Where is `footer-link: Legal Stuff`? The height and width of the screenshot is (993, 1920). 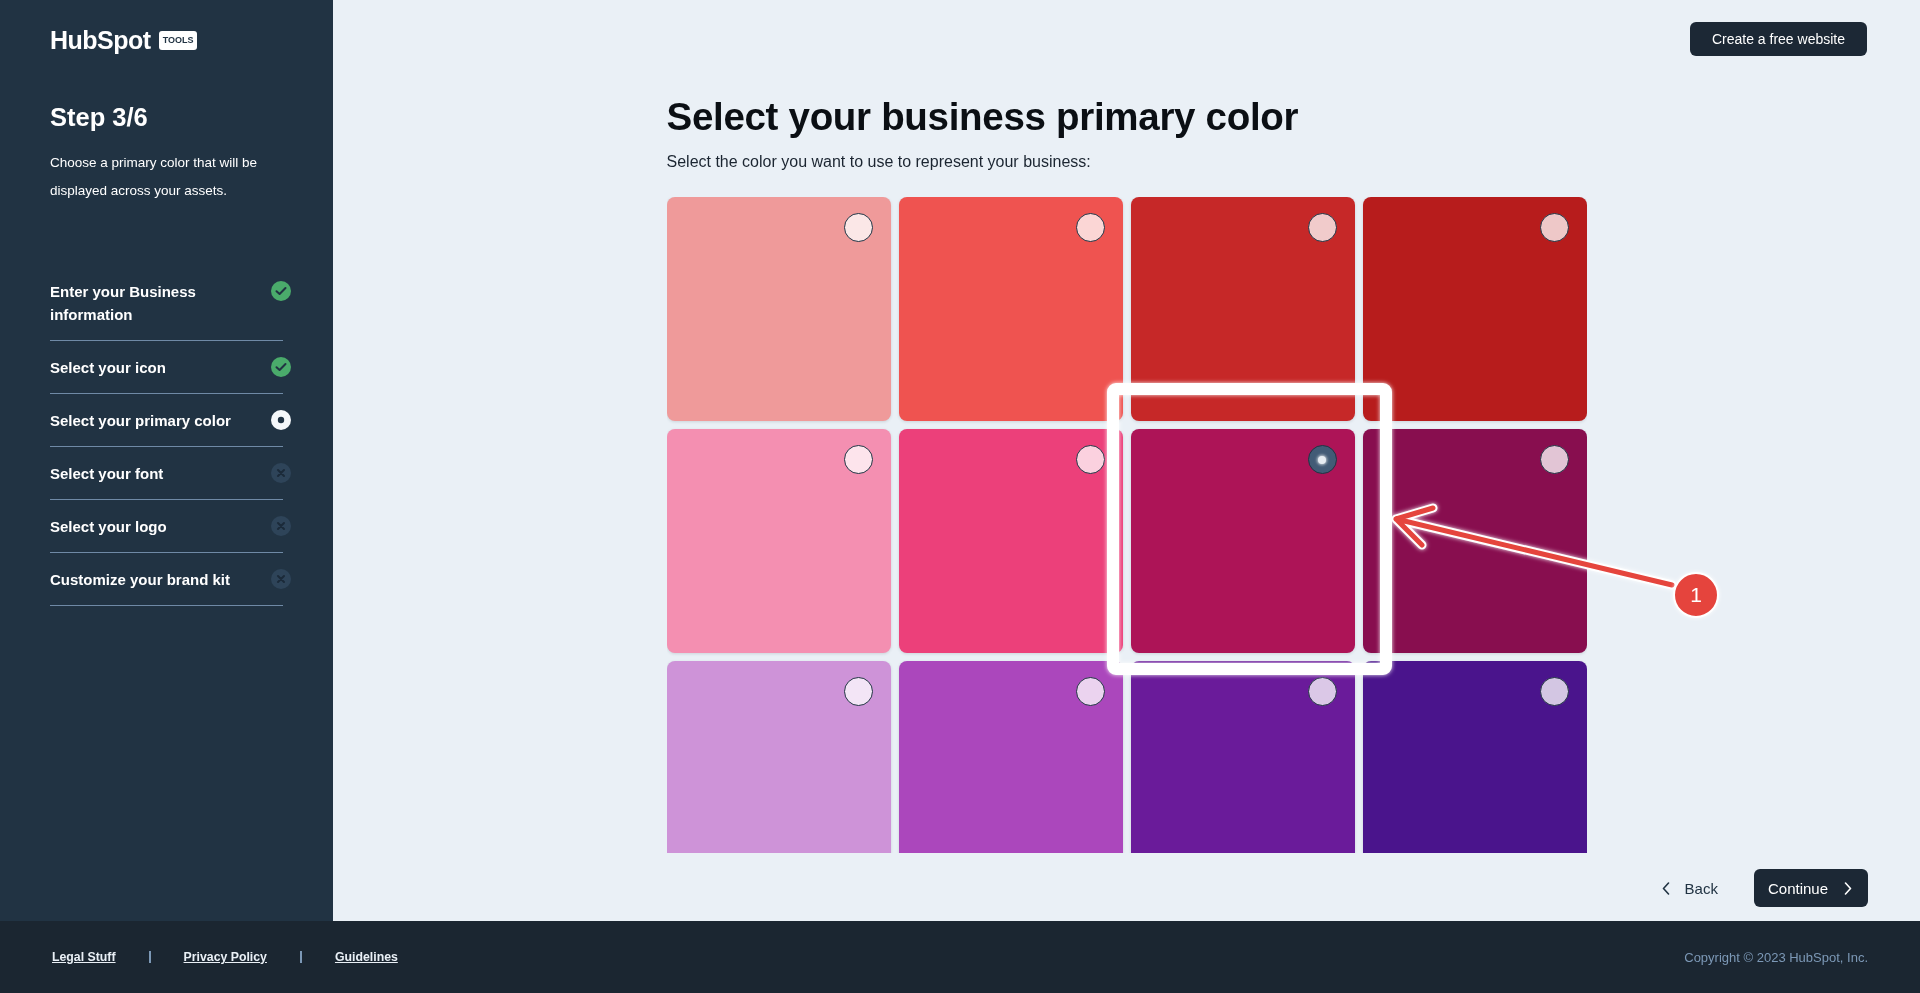 footer-link: Legal Stuff is located at coordinates (84, 957).